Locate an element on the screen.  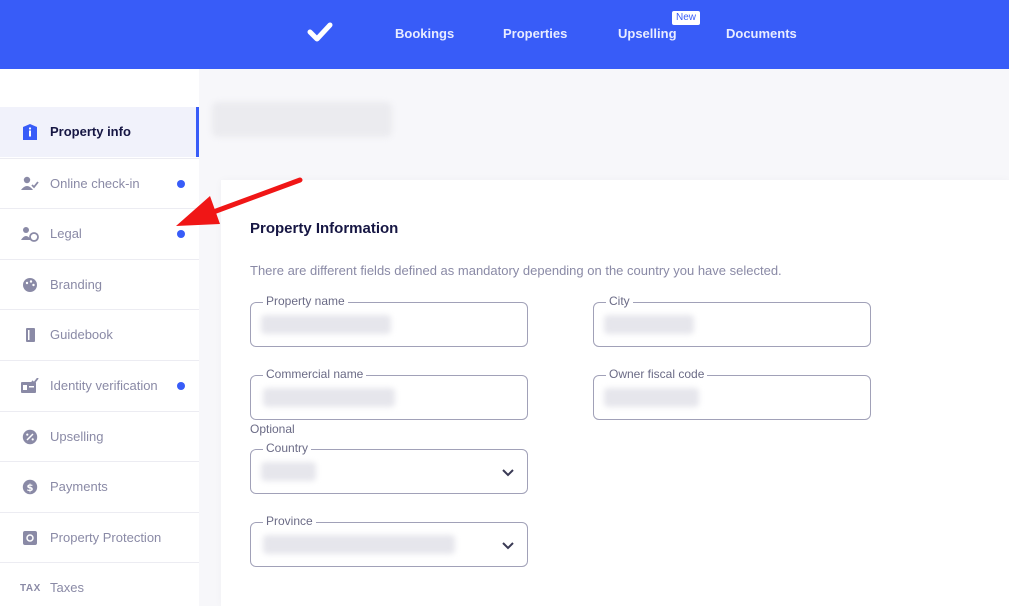
sidebar-item-taxes: TAX Taxes is located at coordinates (99, 584).